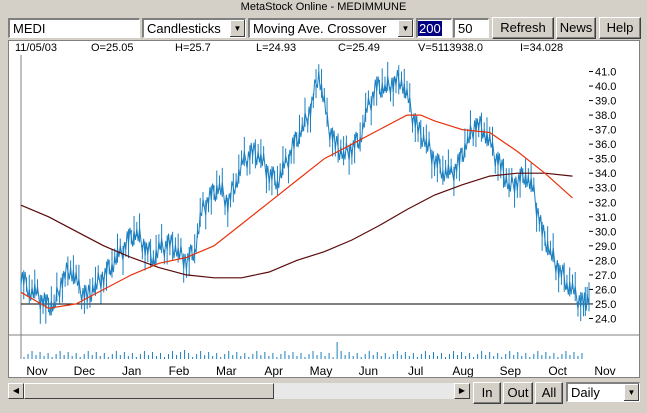 The height and width of the screenshot is (413, 647). Describe the element at coordinates (620, 28) in the screenshot. I see `help-button: Help` at that location.